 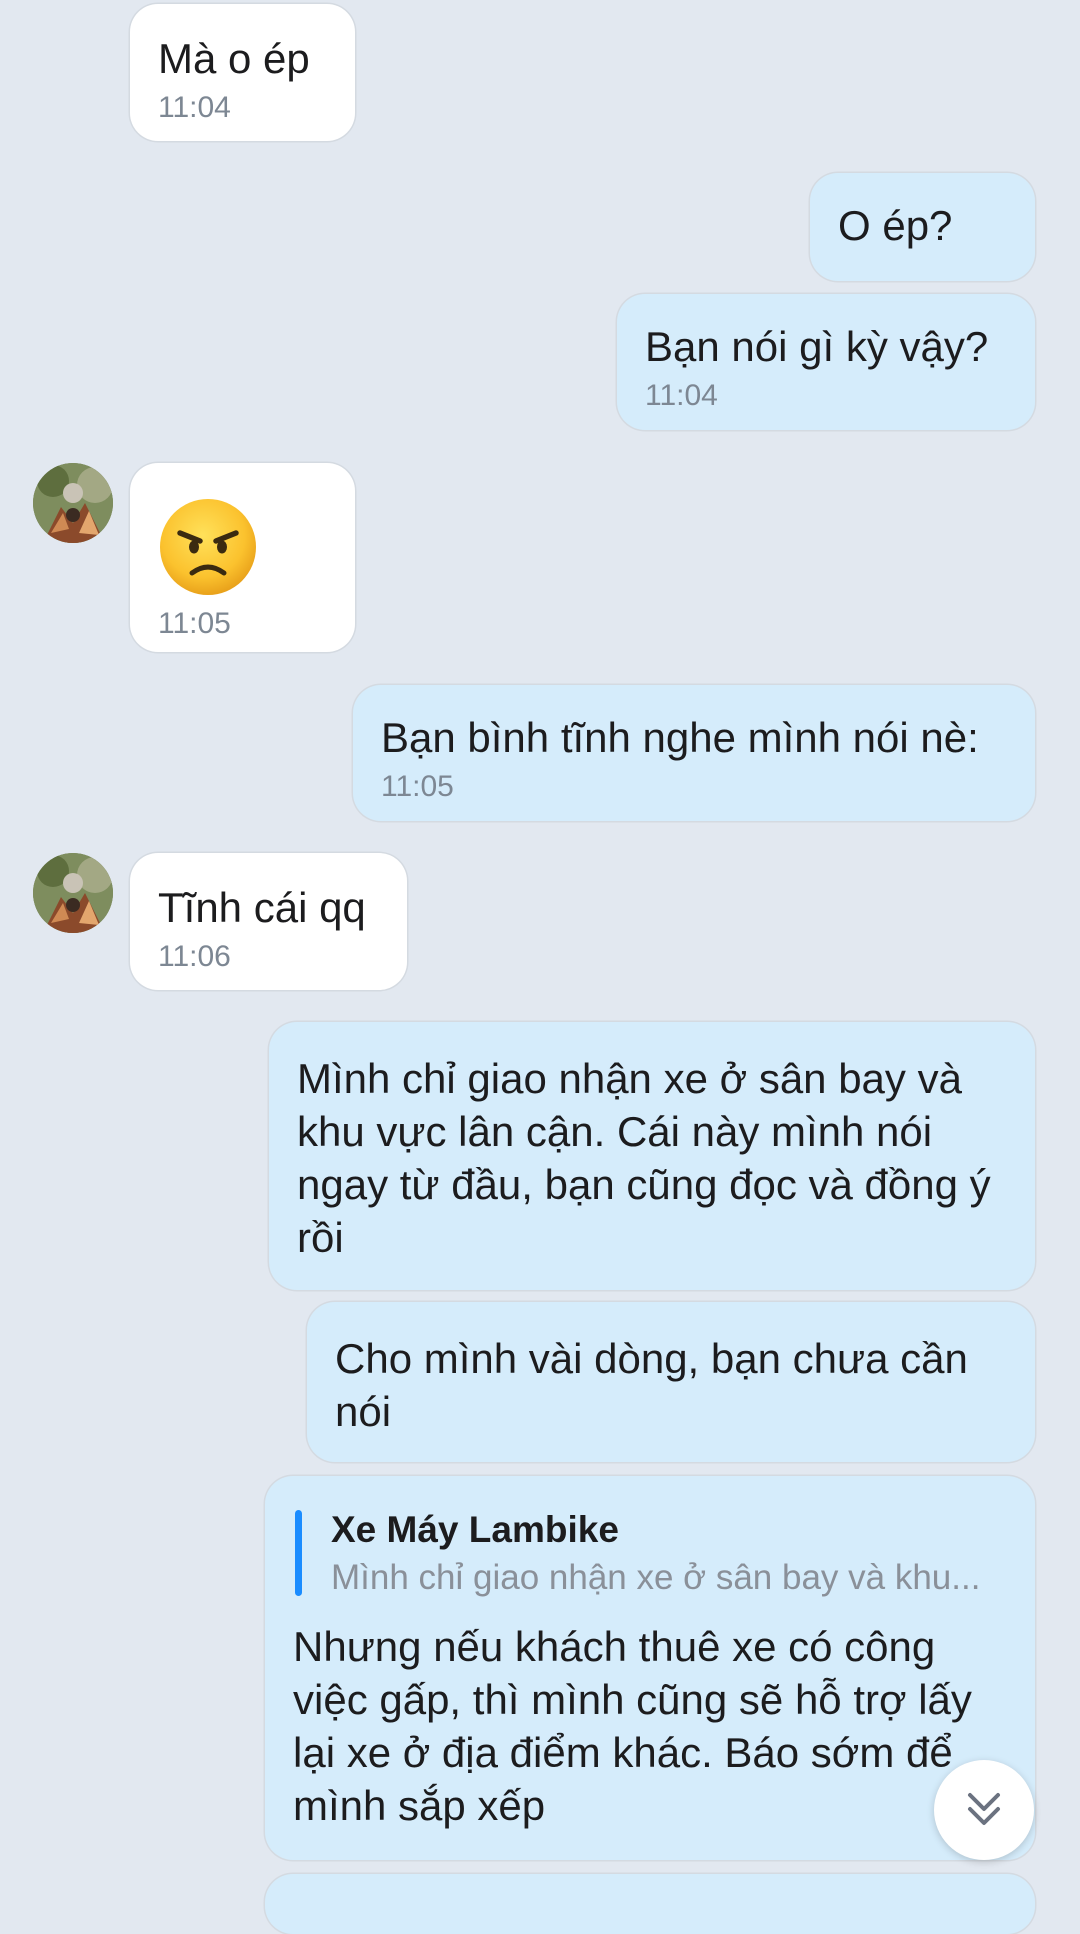 I want to click on quote-accent-bar, so click(x=298, y=1553).